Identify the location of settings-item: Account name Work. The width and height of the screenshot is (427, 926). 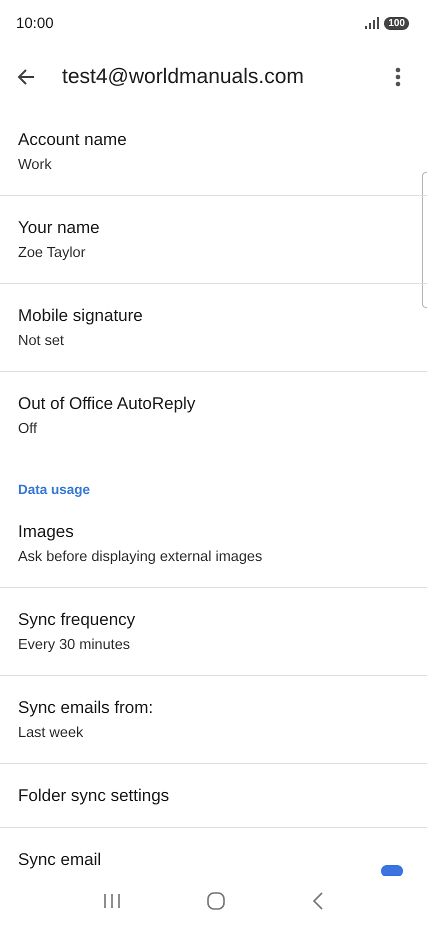
(213, 152).